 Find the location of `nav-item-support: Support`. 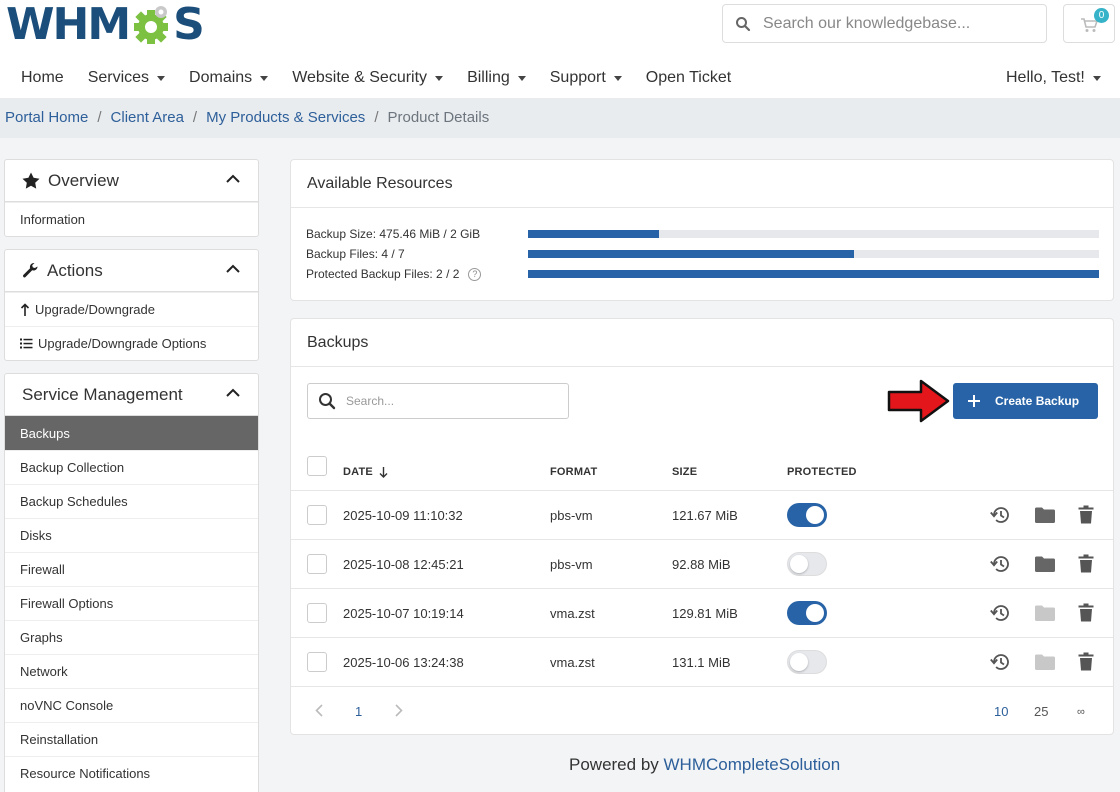

nav-item-support: Support is located at coordinates (586, 78).